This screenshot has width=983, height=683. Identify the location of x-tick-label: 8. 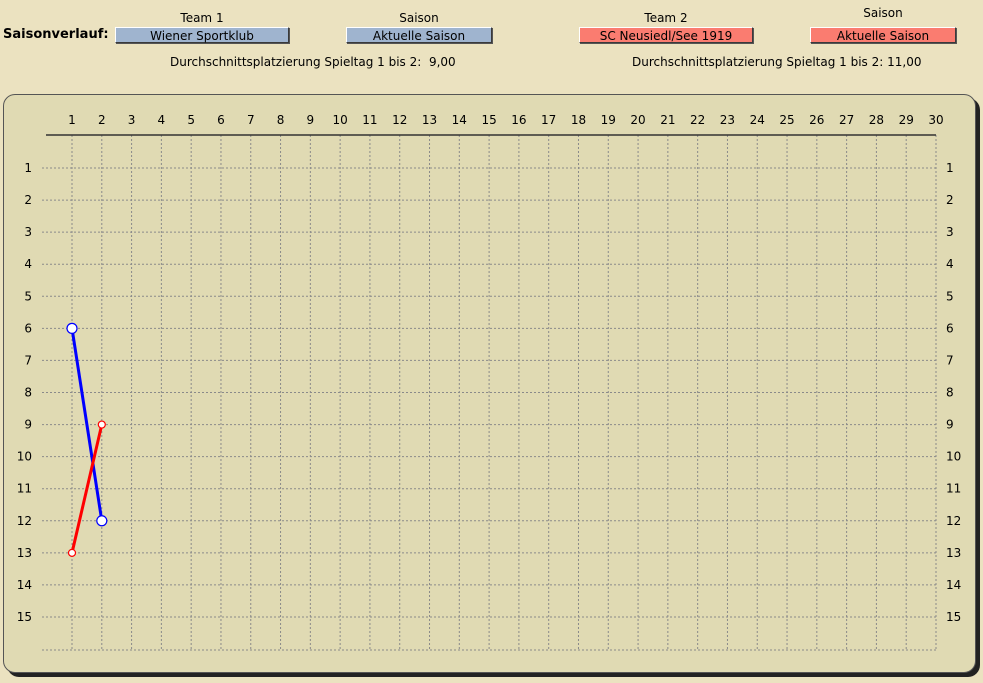
(281, 120).